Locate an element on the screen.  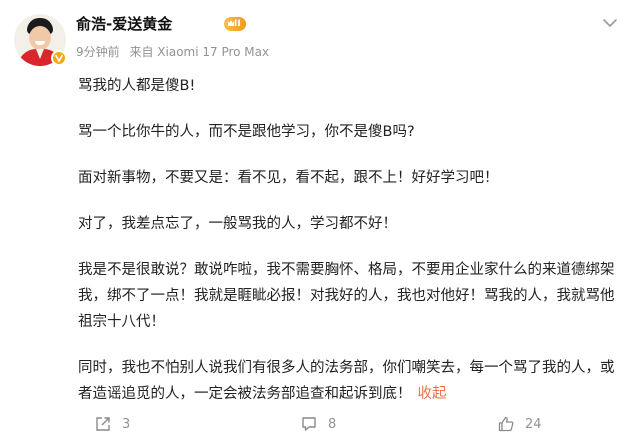
post-paragraph: 面对新事物，不要又是：看不见，看不起，跟不上！好好学习吧！ is located at coordinates (288, 178).